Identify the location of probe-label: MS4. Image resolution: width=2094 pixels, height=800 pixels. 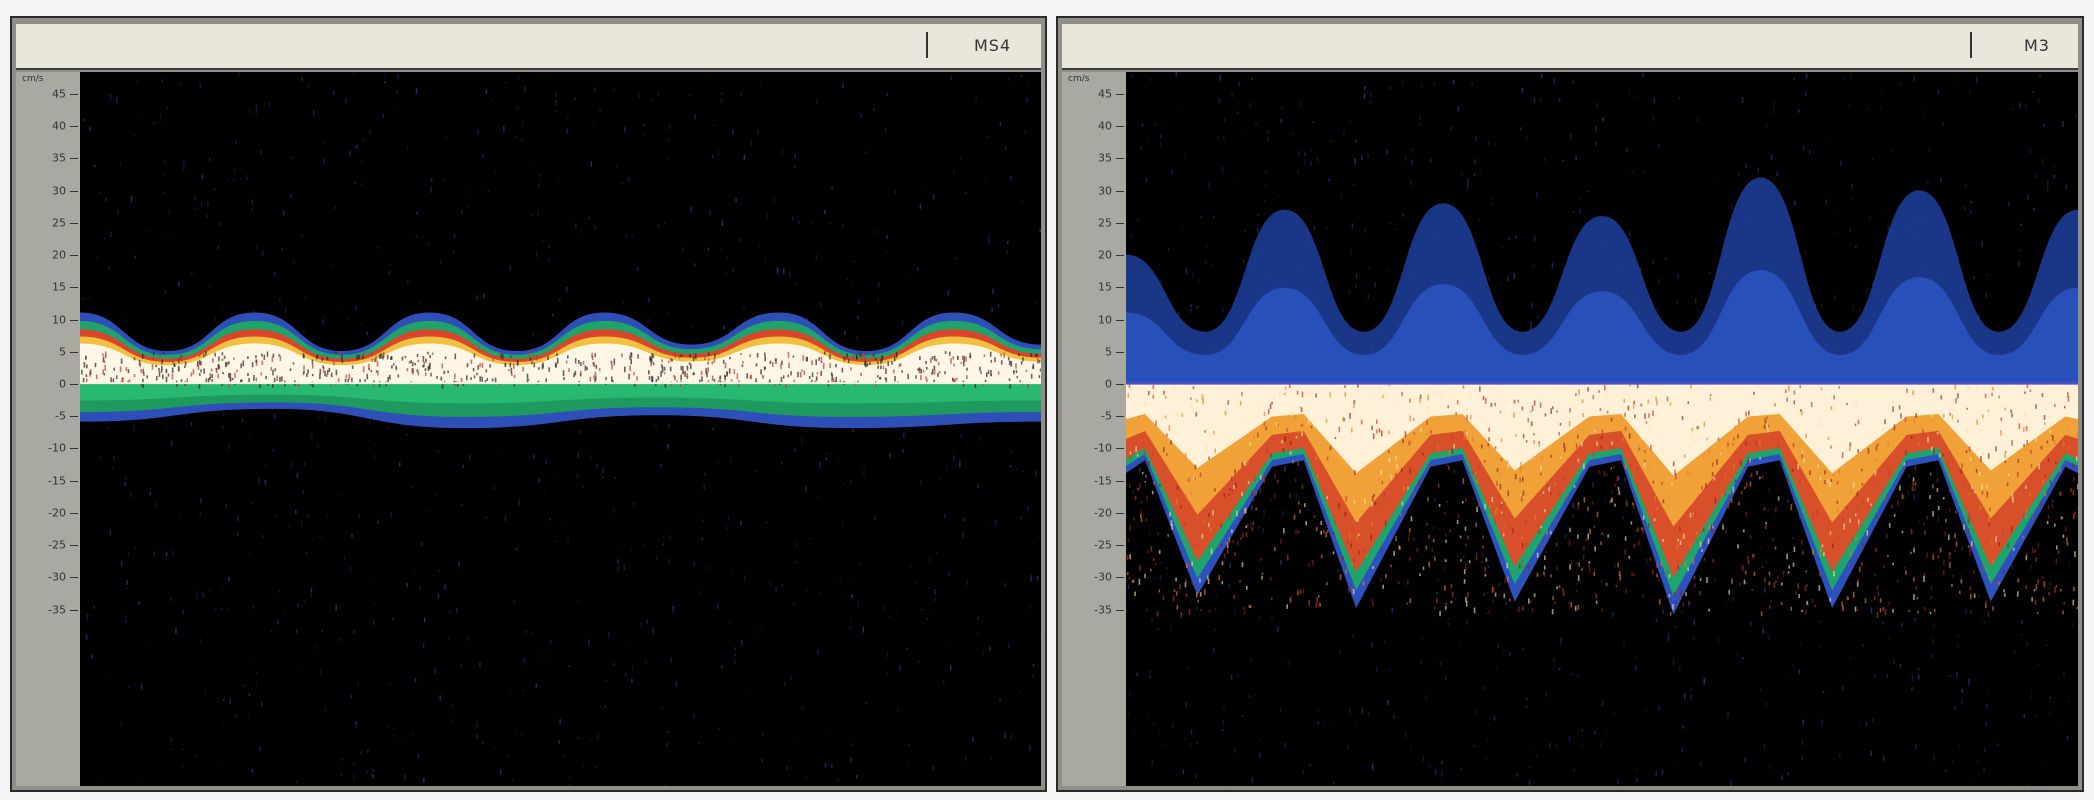
(993, 45).